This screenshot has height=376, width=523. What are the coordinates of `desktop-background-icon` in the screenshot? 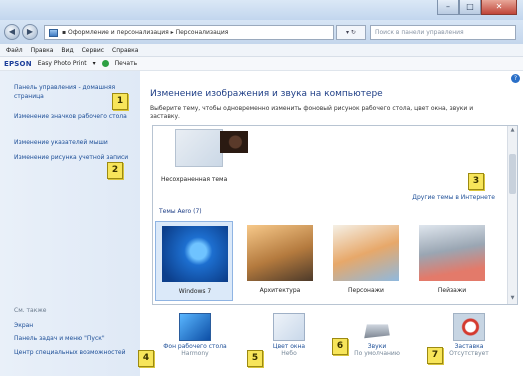 It's located at (195, 327).